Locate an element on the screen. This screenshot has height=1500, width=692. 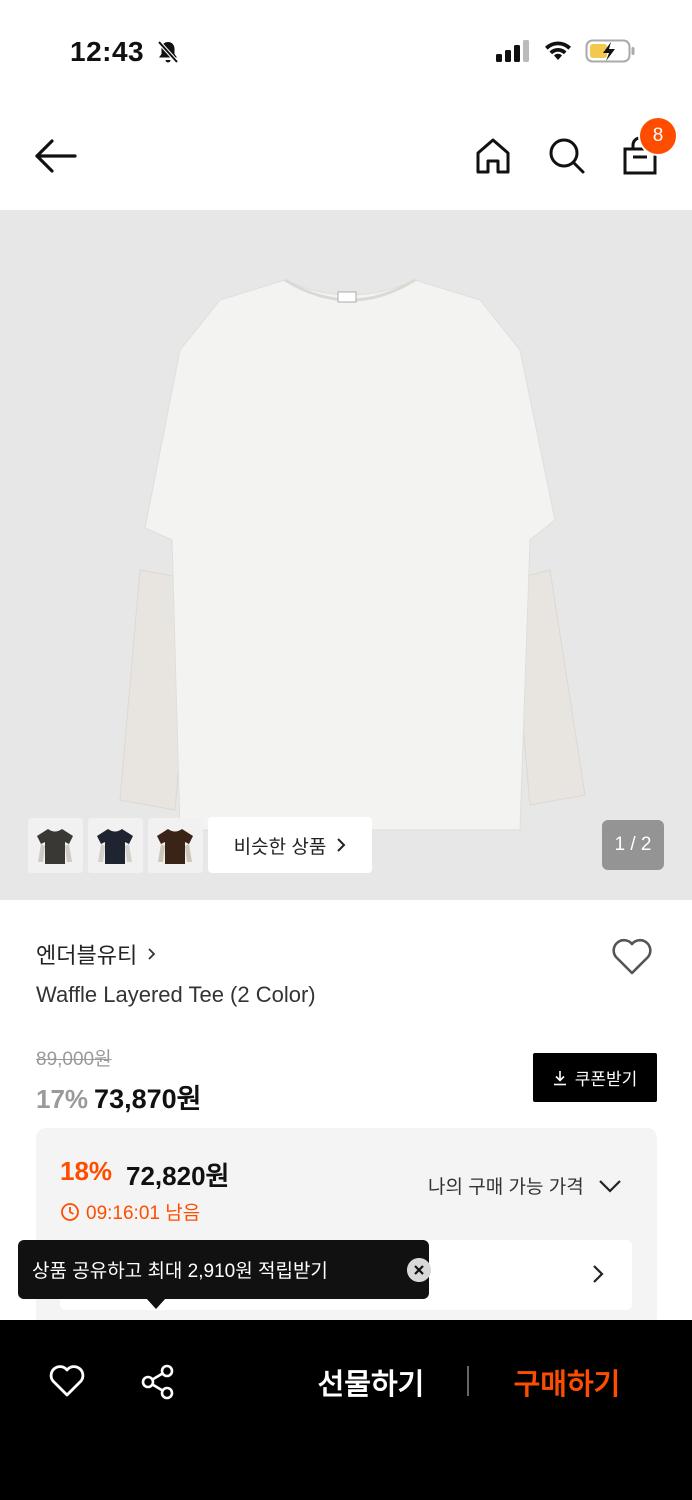
my-price-toggle-label: 나의 구매 가능 가격 is located at coordinates (506, 1187).